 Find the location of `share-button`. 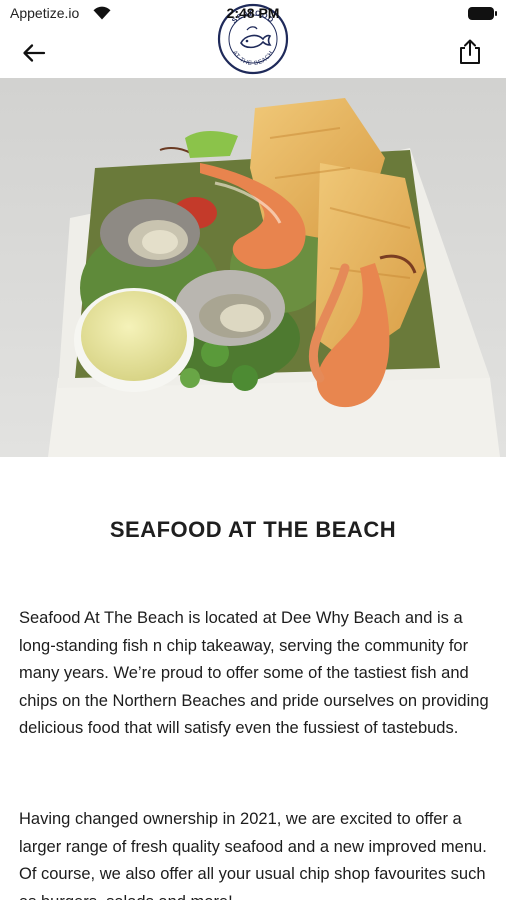

share-button is located at coordinates (470, 52).